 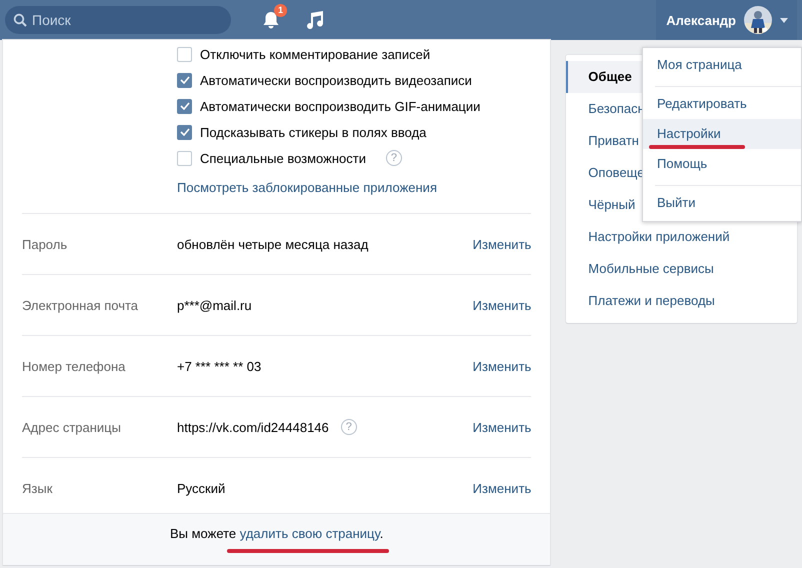 What do you see at coordinates (72, 427) in the screenshot?
I see `field-label: Адрес страницы` at bounding box center [72, 427].